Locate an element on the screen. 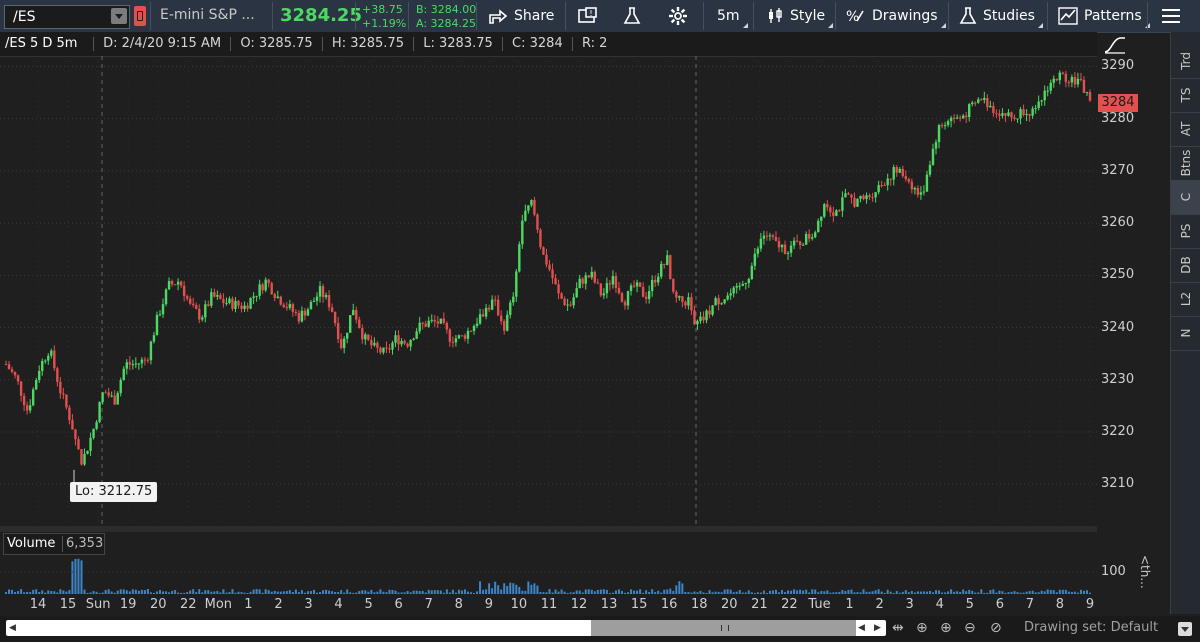 The image size is (1200, 642). volume-chart is located at coordinates (548, 563).